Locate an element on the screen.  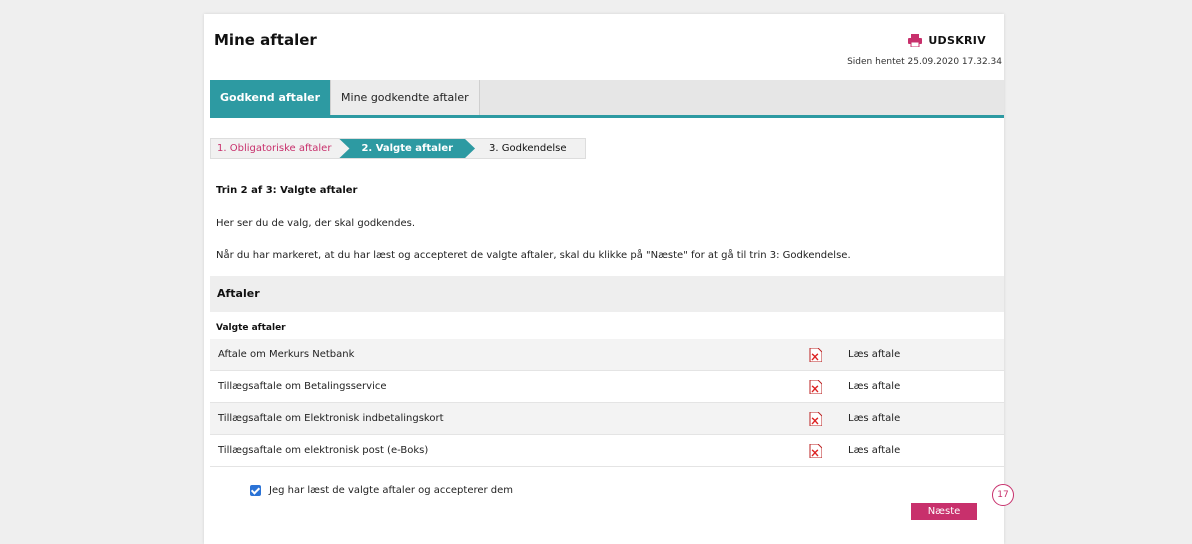
tab-mine-godkendte-aftaler: Mine godkendte aftaler is located at coordinates (405, 97).